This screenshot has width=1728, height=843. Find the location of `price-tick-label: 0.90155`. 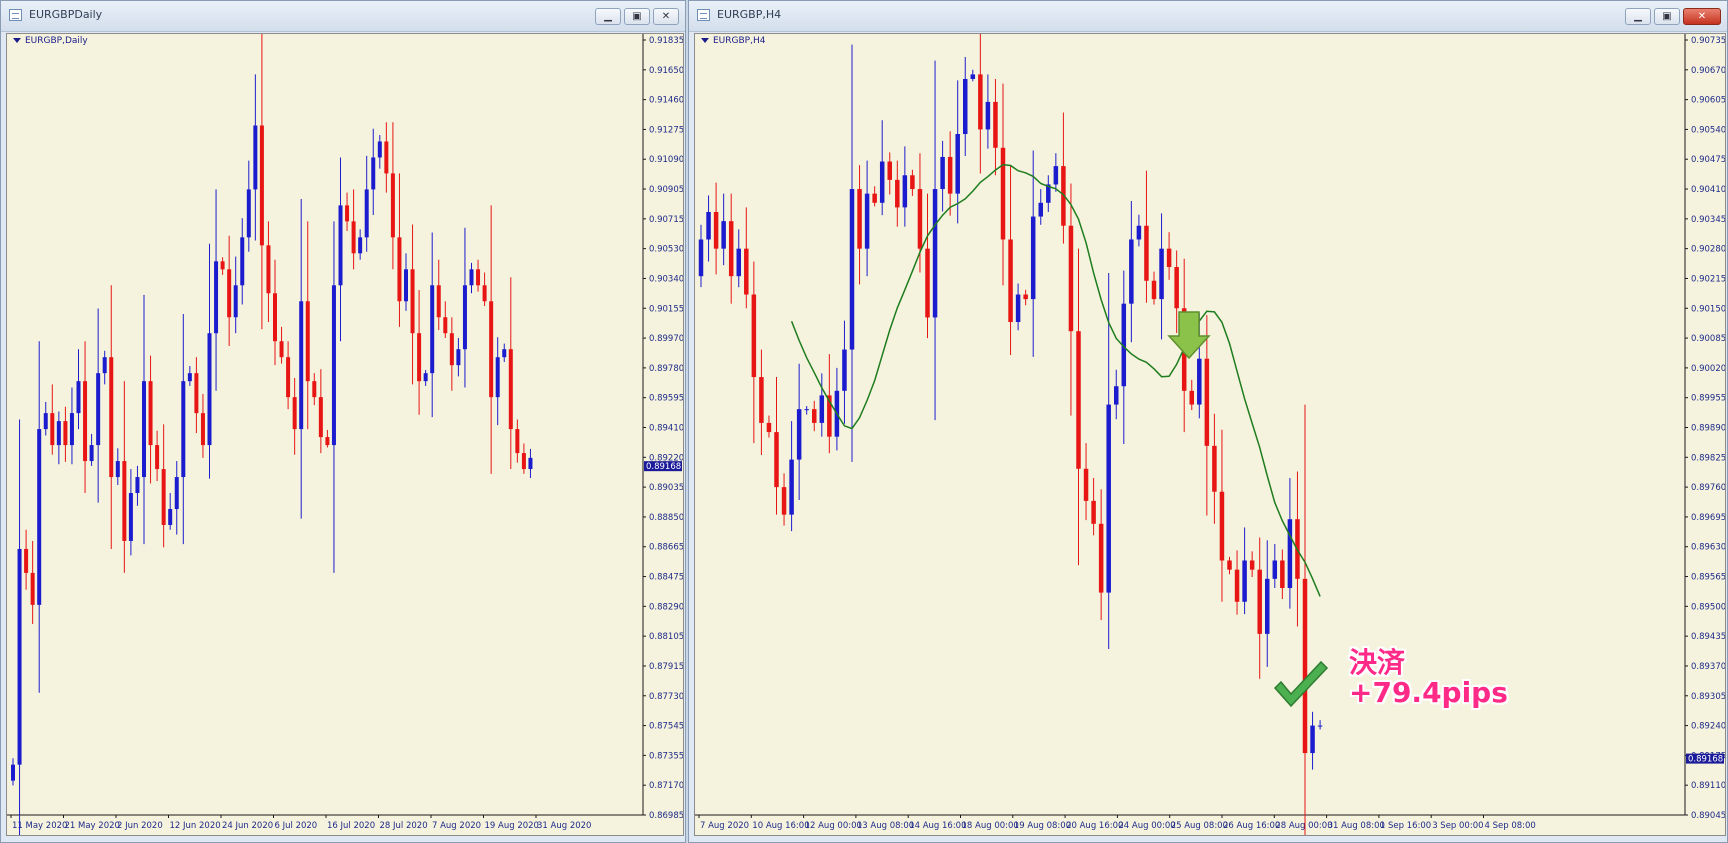

price-tick-label: 0.90155 is located at coordinates (666, 309).